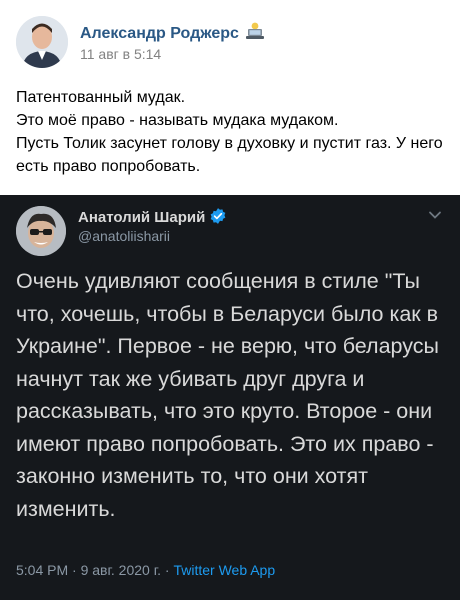 The height and width of the screenshot is (600, 460). What do you see at coordinates (177, 120) in the screenshot?
I see `post-text-line: Это моё право - называть мудака мудаком.` at bounding box center [177, 120].